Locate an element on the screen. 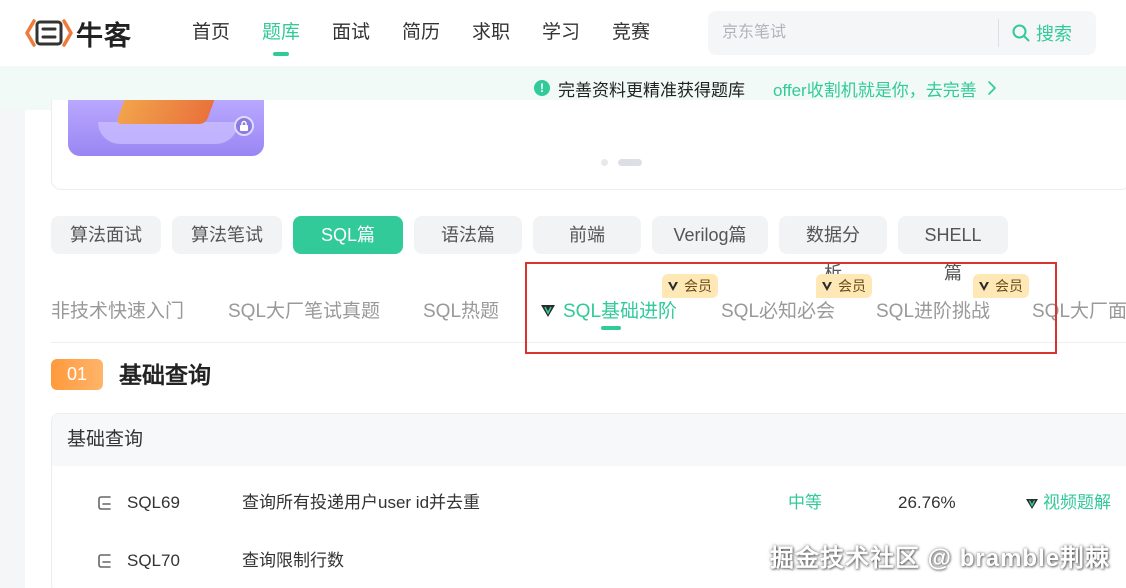 The width and height of the screenshot is (1126, 588). banner-illustration-book is located at coordinates (165, 112).